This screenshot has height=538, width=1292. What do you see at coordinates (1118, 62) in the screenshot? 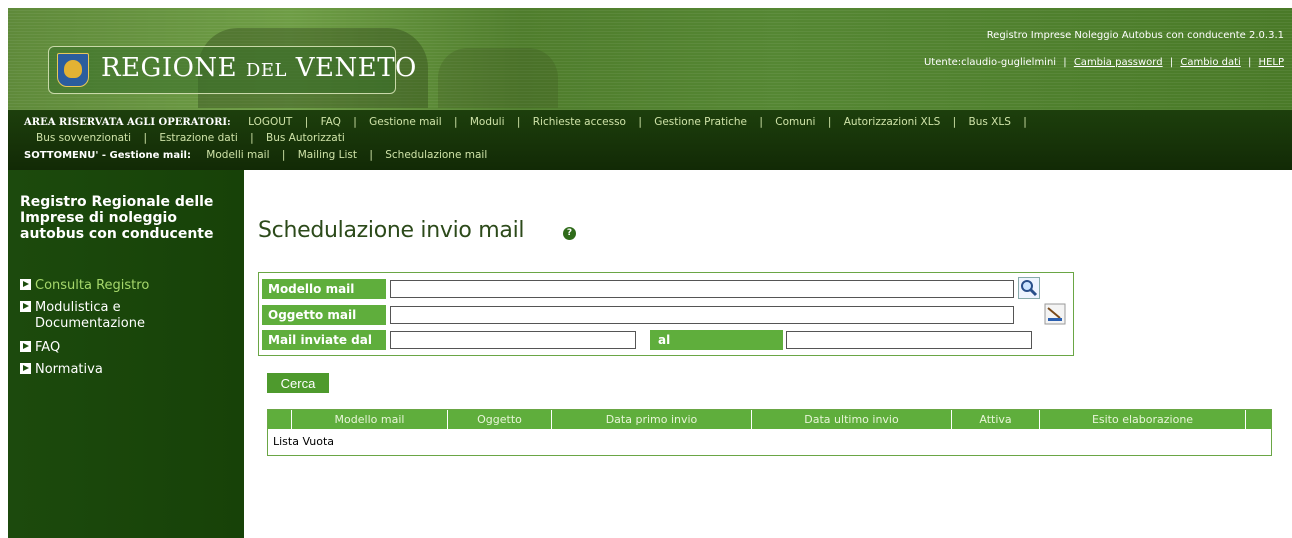
I see `change-password-link: Cambia password` at bounding box center [1118, 62].